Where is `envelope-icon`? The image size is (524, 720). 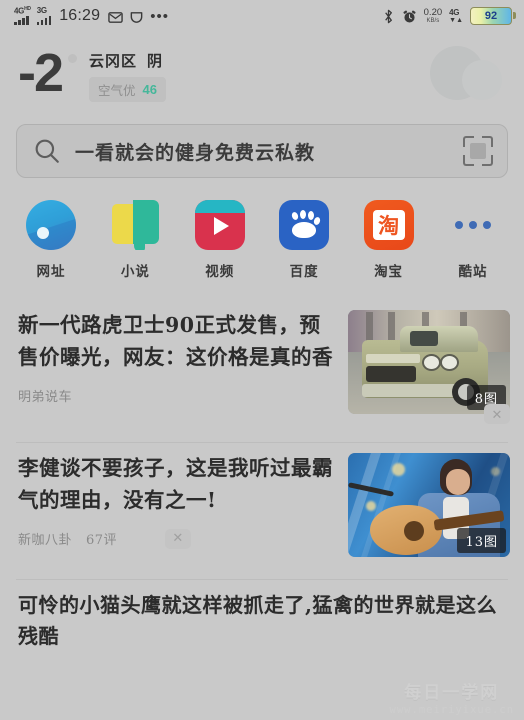 envelope-icon is located at coordinates (116, 17).